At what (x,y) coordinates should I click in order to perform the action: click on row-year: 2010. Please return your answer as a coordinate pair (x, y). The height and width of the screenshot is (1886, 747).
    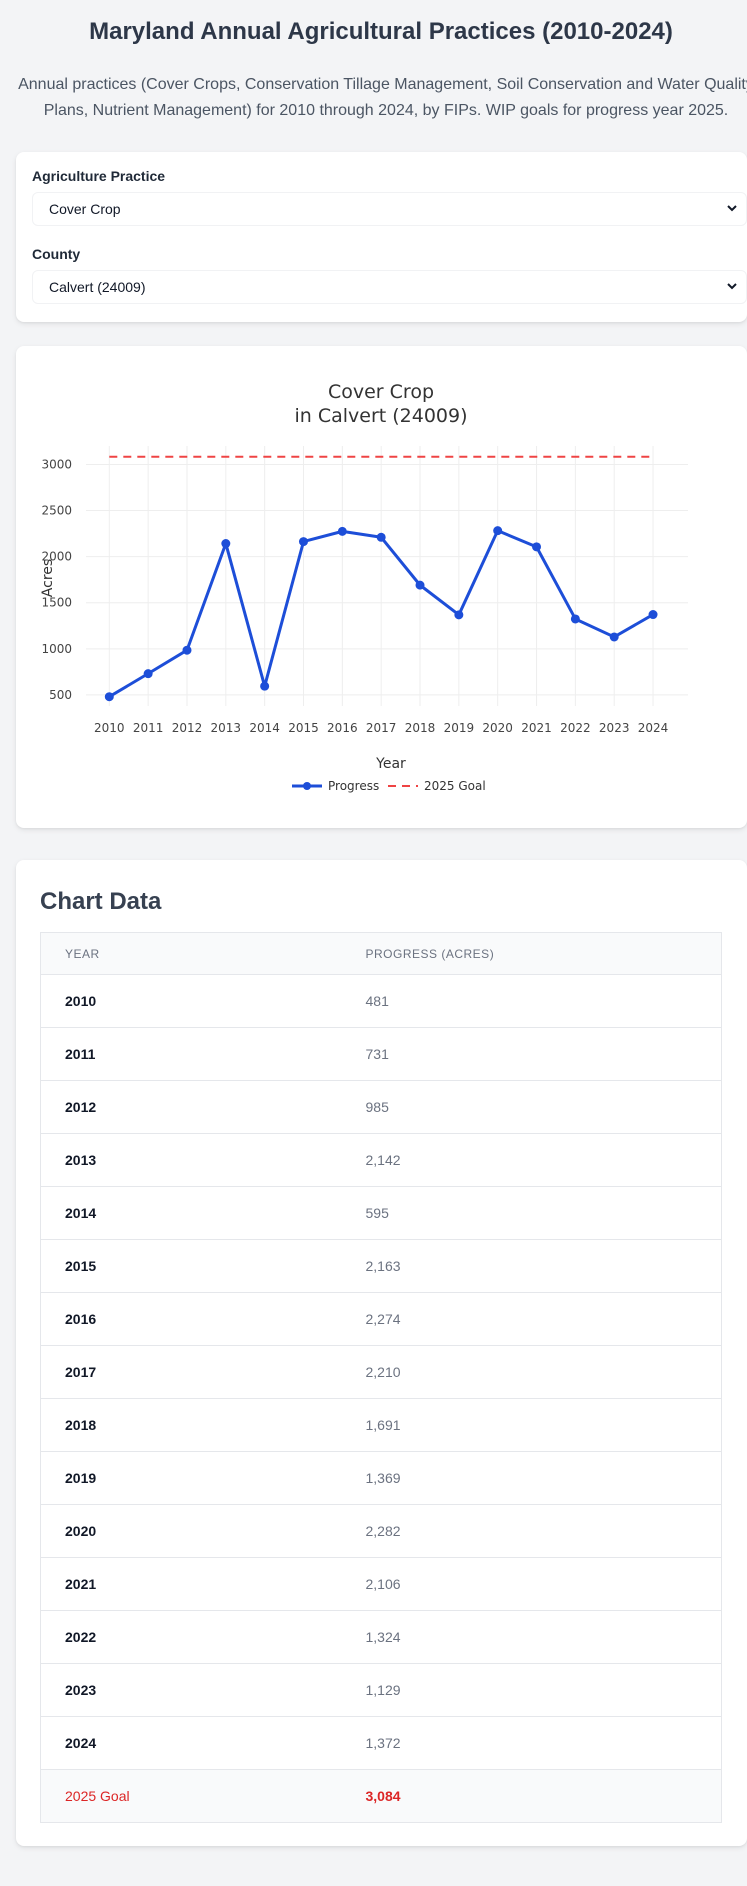
    Looking at the image, I should click on (81, 1001).